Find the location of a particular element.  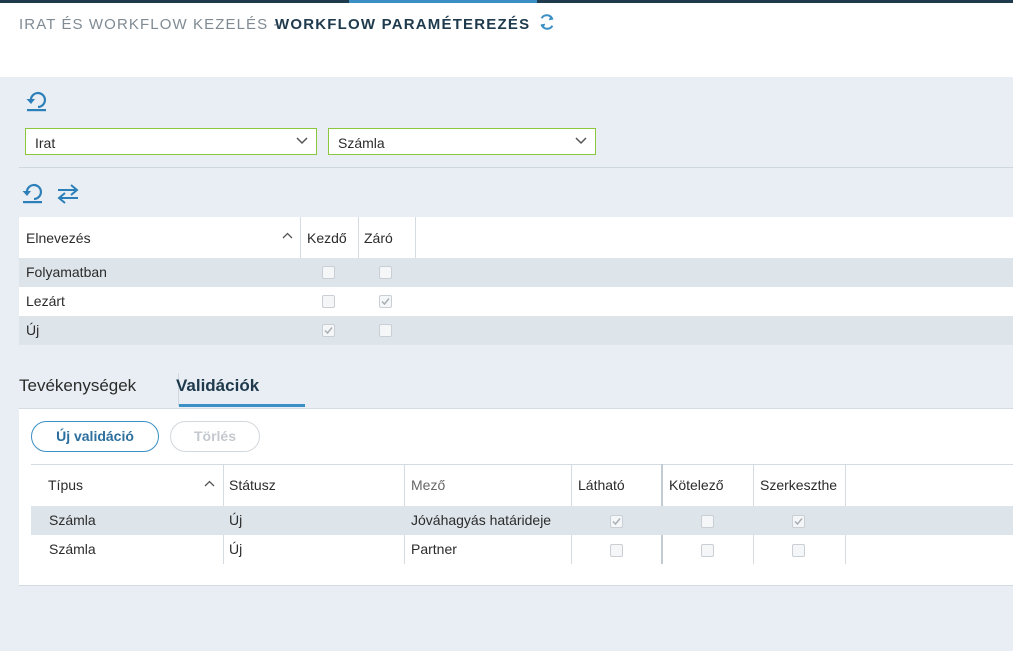

swap-arrows-icon is located at coordinates (68, 194).